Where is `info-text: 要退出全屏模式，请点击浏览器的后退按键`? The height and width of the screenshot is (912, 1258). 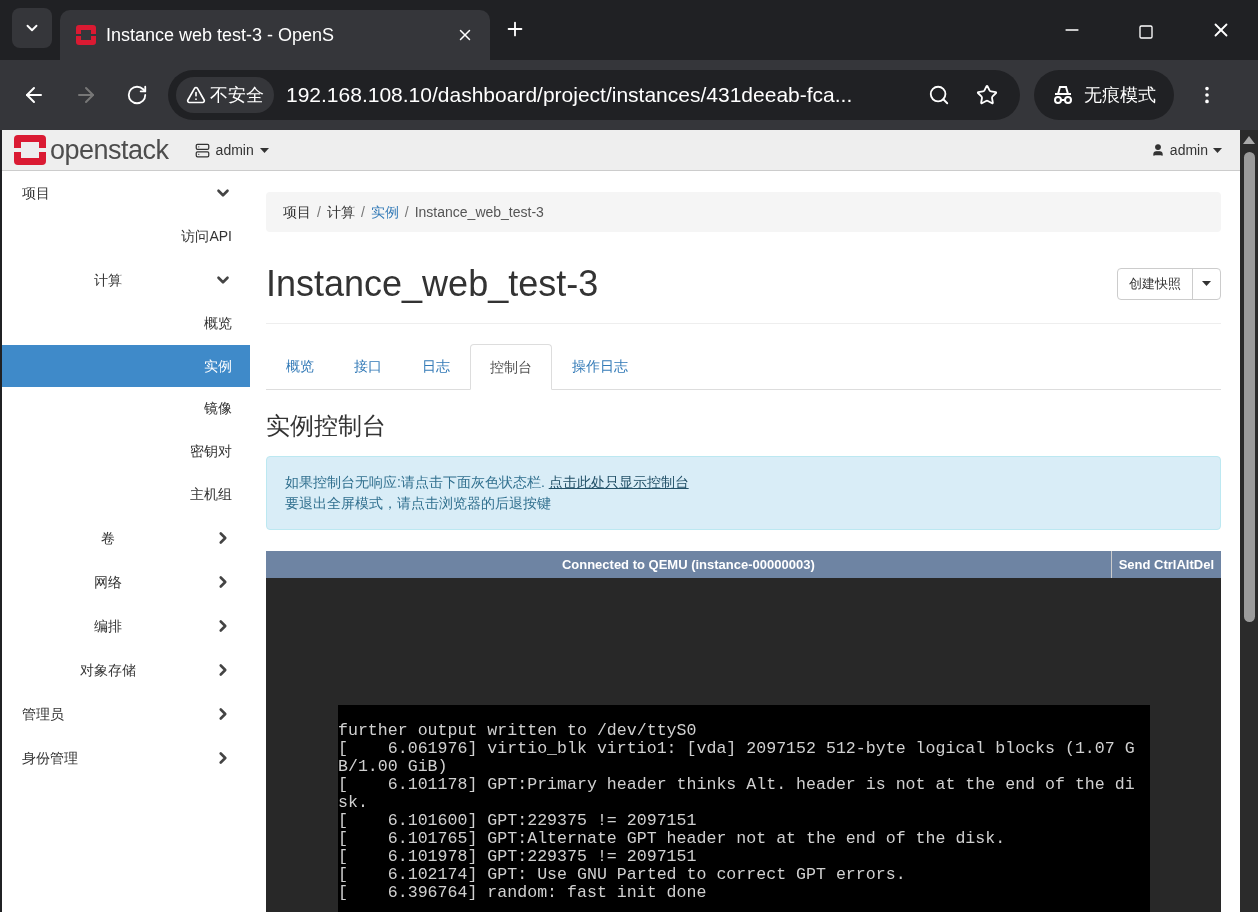 info-text: 要退出全屏模式，请点击浏览器的后退按键 is located at coordinates (418, 503).